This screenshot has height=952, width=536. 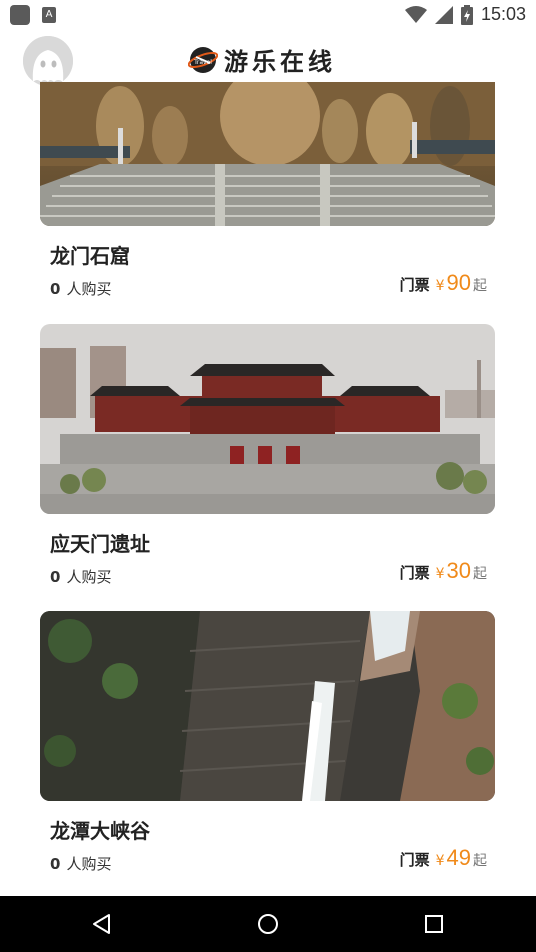 I want to click on ticket-price: 门票 ¥ 30 起, so click(x=443, y=571).